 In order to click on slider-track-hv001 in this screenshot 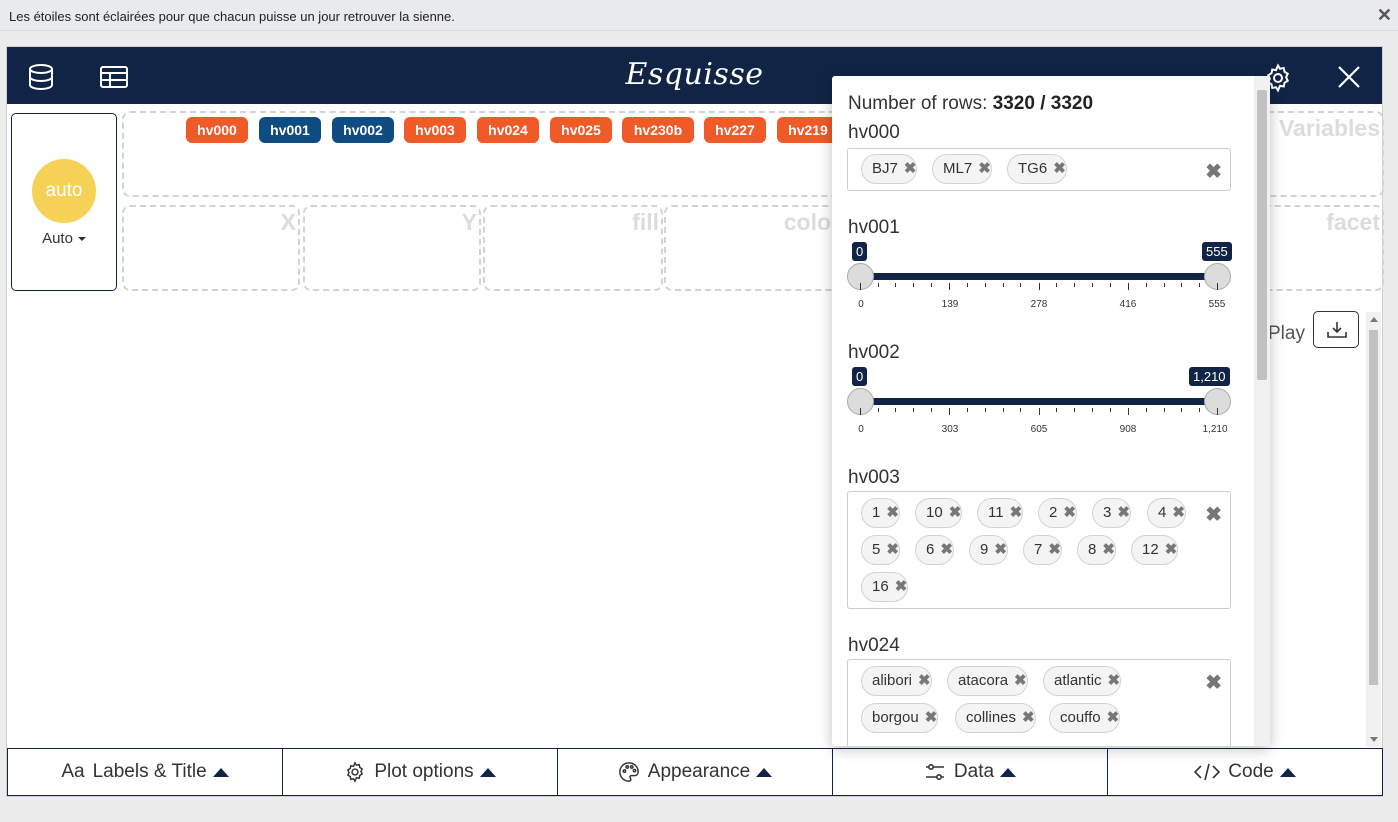, I will do `click(1038, 276)`.